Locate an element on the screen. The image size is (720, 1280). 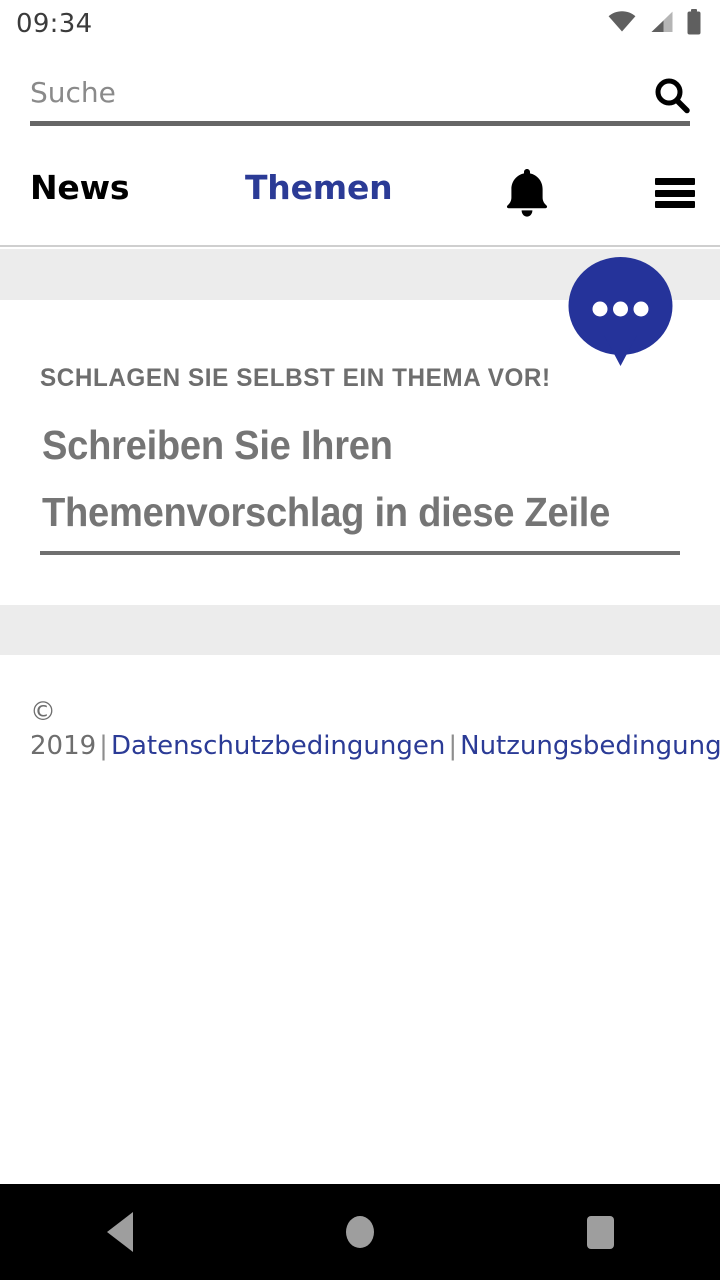
recents-square-icon is located at coordinates (600, 1232).